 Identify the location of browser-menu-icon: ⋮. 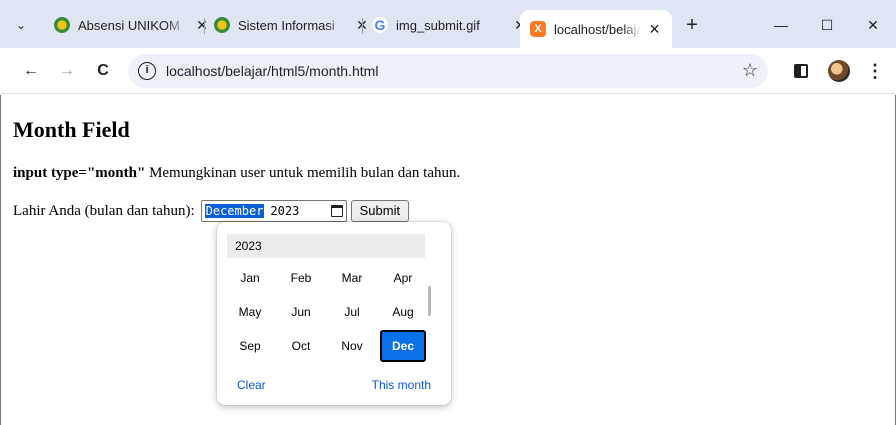
(875, 71).